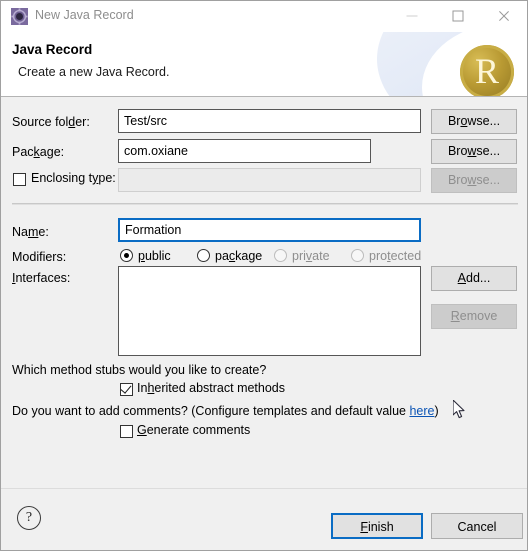 This screenshot has height=551, width=528. I want to click on page-description: Create a new Java Record., so click(94, 72).